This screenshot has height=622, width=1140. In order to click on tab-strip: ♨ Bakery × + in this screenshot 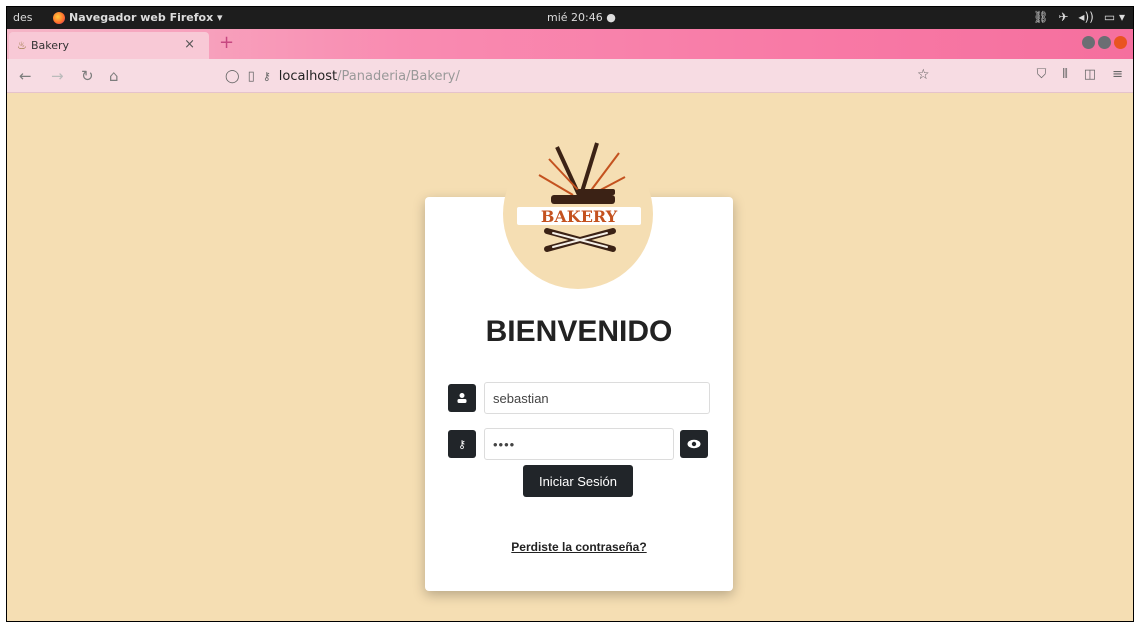, I will do `click(570, 44)`.